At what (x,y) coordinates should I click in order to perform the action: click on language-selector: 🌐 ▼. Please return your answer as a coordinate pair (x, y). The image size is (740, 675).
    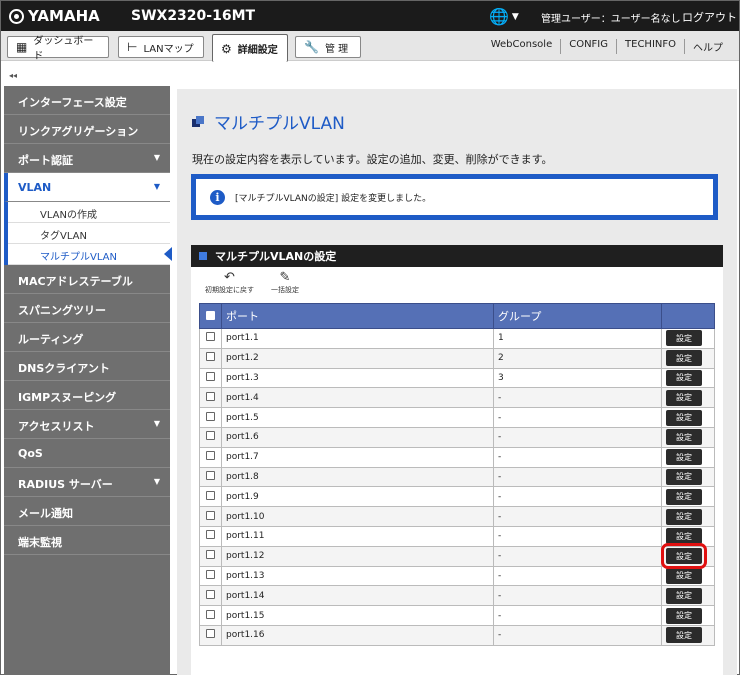
    Looking at the image, I should click on (504, 16).